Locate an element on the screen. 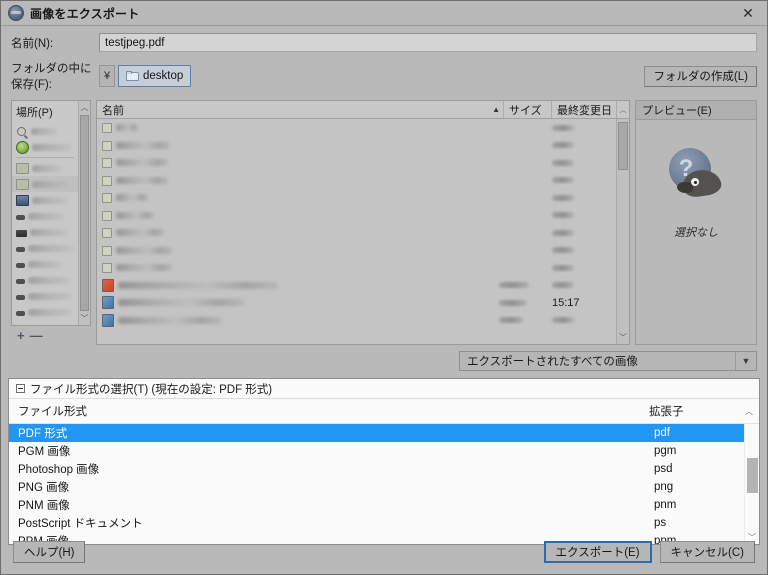  format-row-pdf: PDF 形式 pdf is located at coordinates (376, 433).